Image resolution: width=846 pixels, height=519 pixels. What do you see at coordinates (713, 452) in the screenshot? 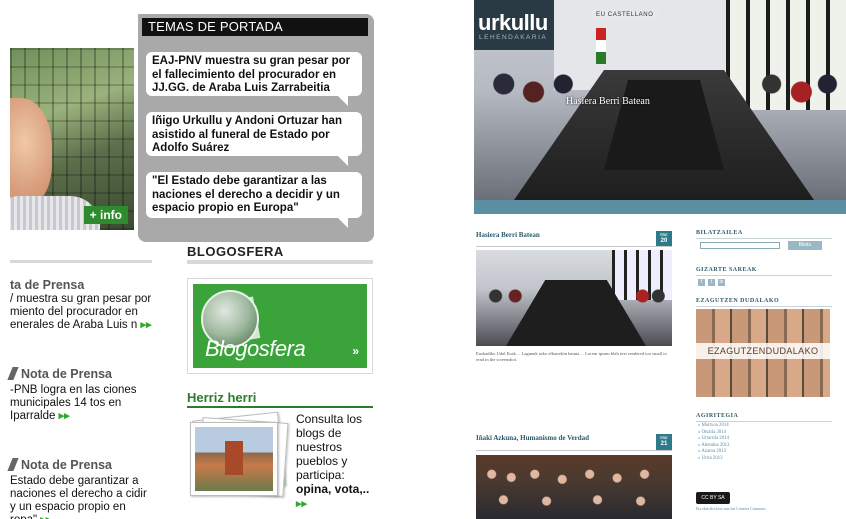
I see `archive-item: » Azaroa 2013` at bounding box center [713, 452].